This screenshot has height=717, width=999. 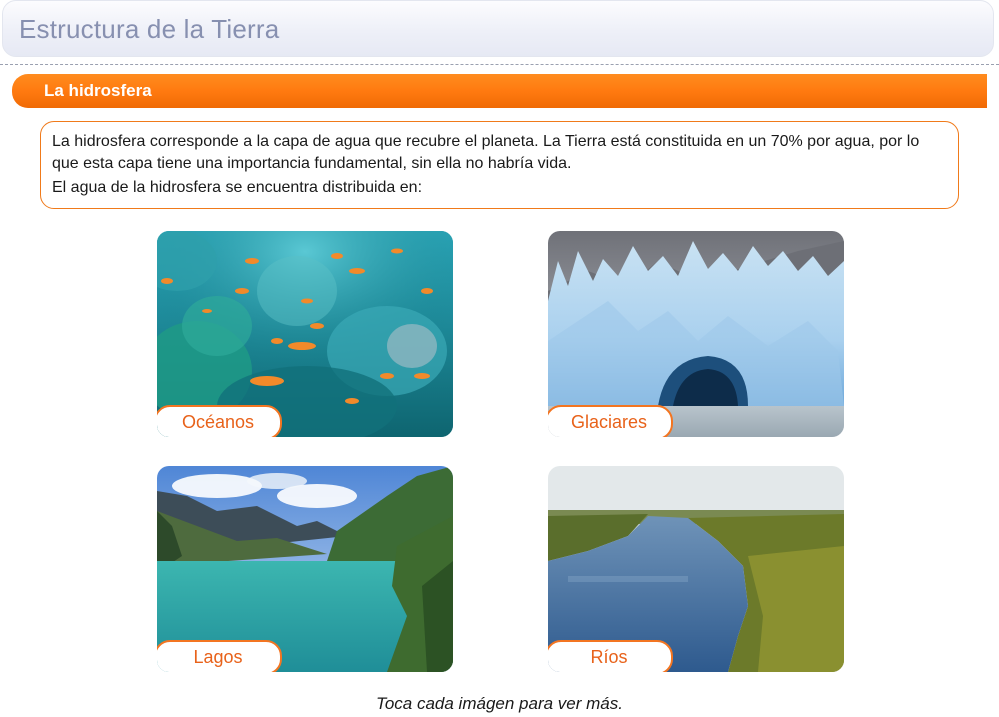 What do you see at coordinates (305, 569) in the screenshot?
I see `card-lagos: Lagos` at bounding box center [305, 569].